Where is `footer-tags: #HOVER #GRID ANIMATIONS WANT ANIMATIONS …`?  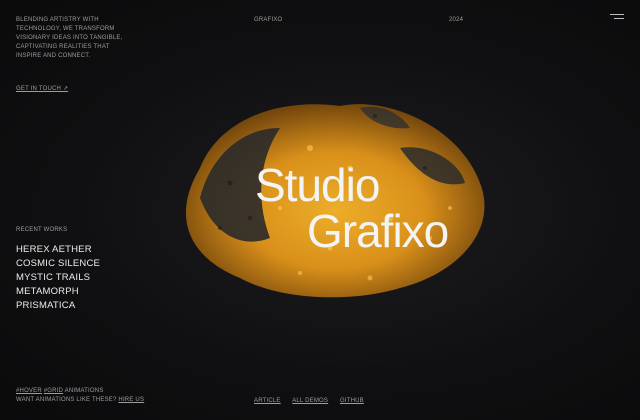 footer-tags: #HOVER #GRID ANIMATIONS WANT ANIMATIONS … is located at coordinates (80, 396).